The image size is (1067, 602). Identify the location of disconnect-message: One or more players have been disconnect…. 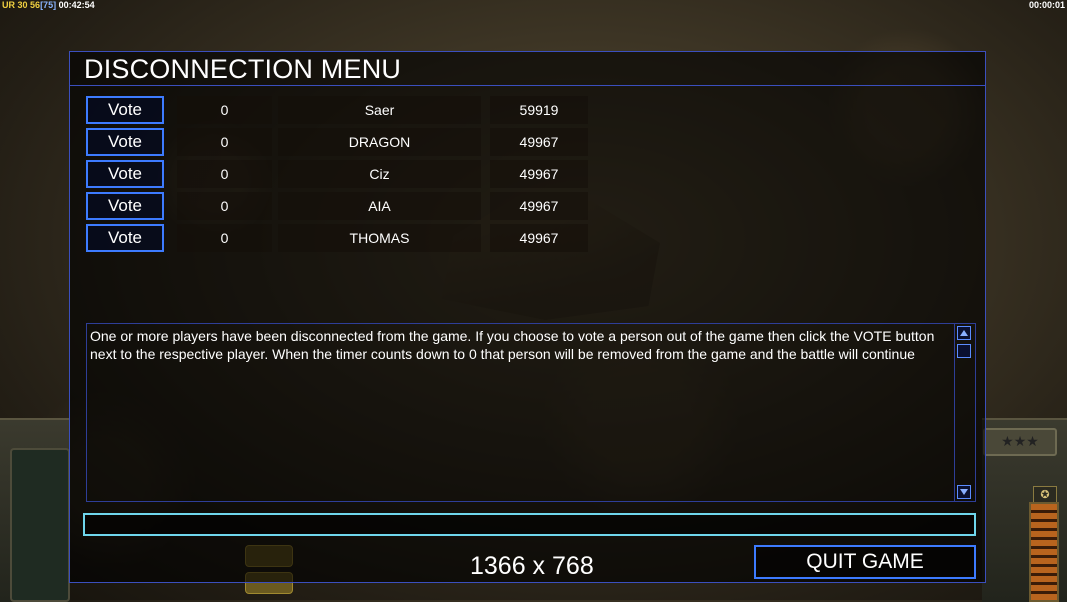
(512, 345).